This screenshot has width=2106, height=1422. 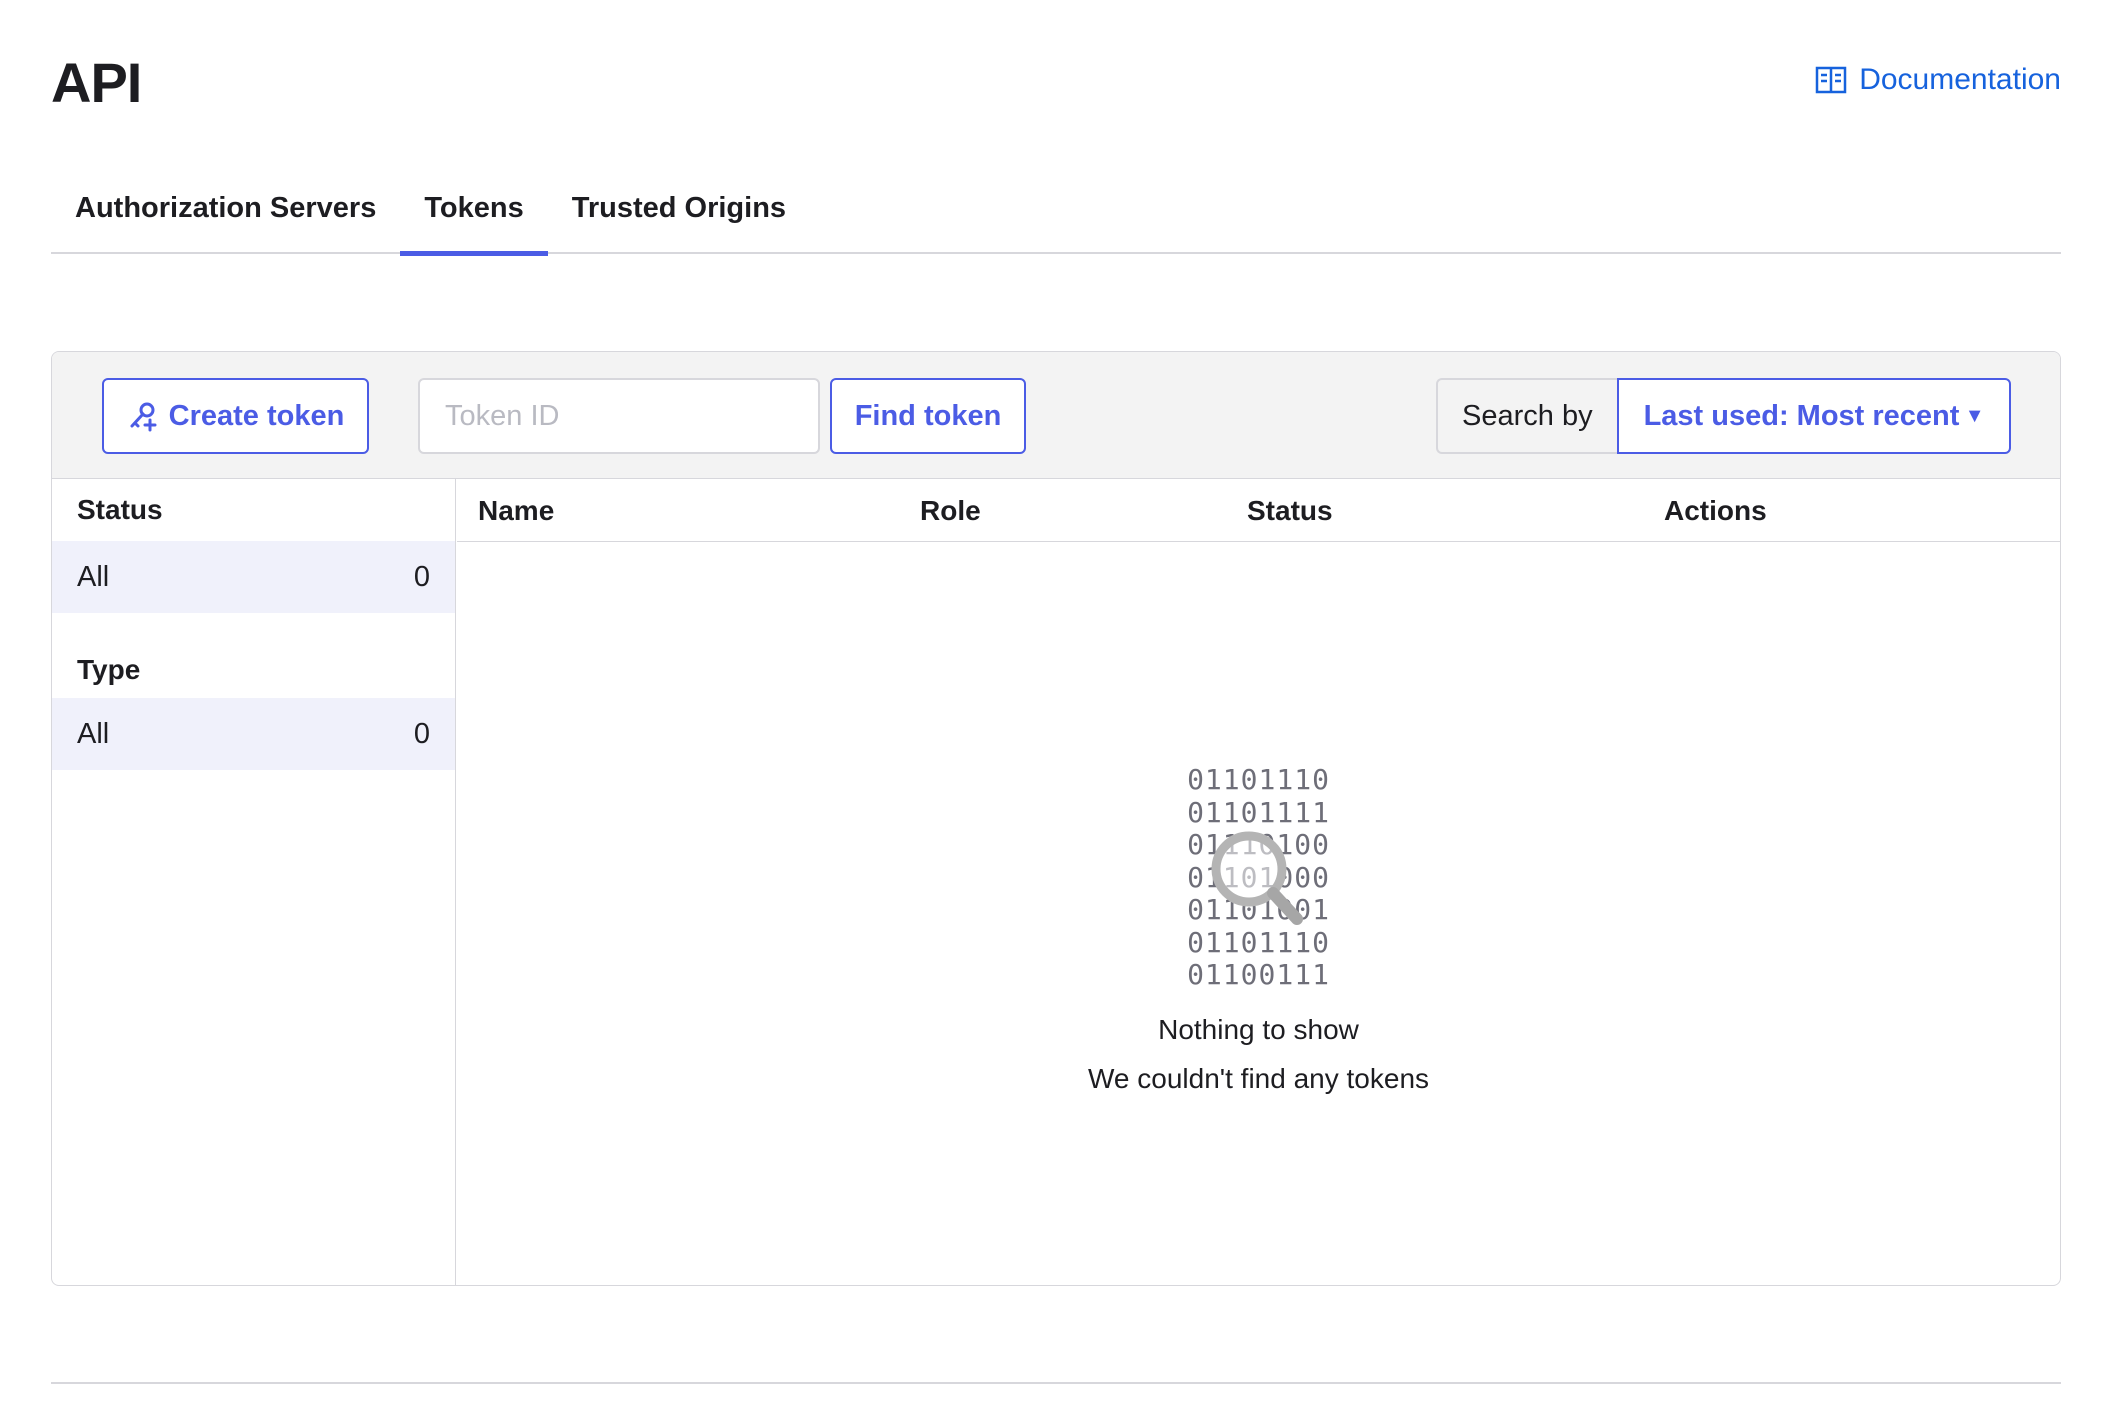 What do you see at coordinates (421, 576) in the screenshot?
I see `status-filter-count: 0` at bounding box center [421, 576].